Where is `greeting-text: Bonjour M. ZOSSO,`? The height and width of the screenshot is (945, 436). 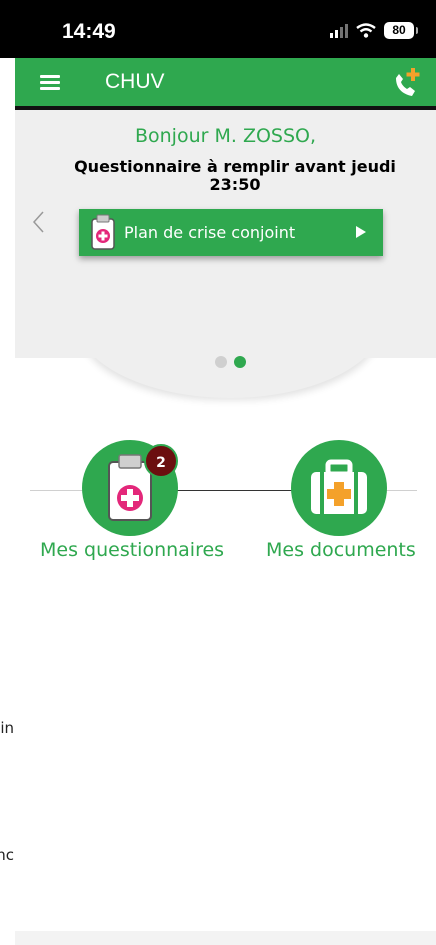 greeting-text: Bonjour M. ZOSSO, is located at coordinates (225, 136).